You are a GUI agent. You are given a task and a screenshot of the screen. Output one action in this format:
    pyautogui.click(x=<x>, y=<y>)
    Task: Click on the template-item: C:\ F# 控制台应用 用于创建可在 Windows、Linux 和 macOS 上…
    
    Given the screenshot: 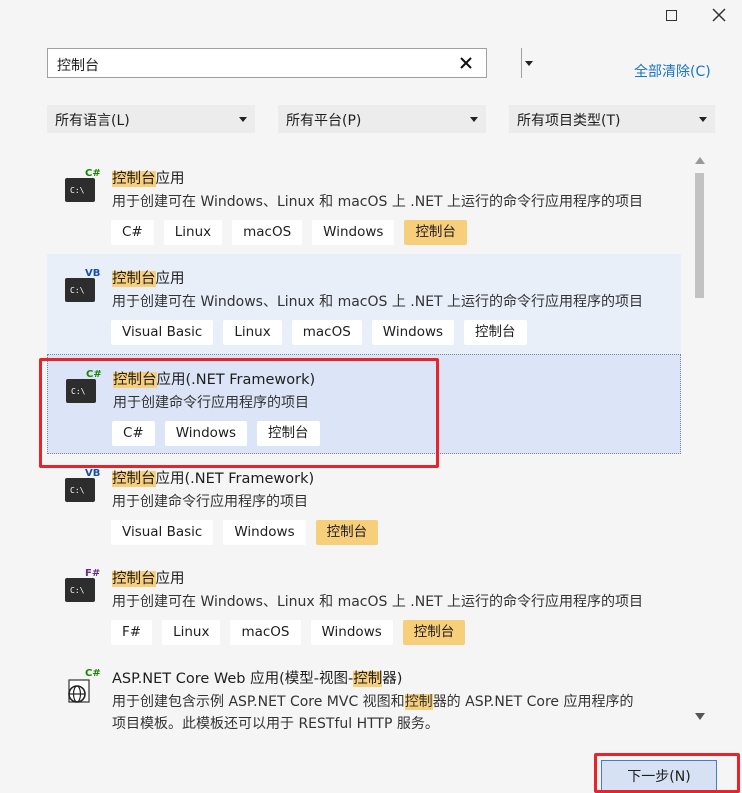 What is the action you would take?
    pyautogui.click(x=364, y=604)
    